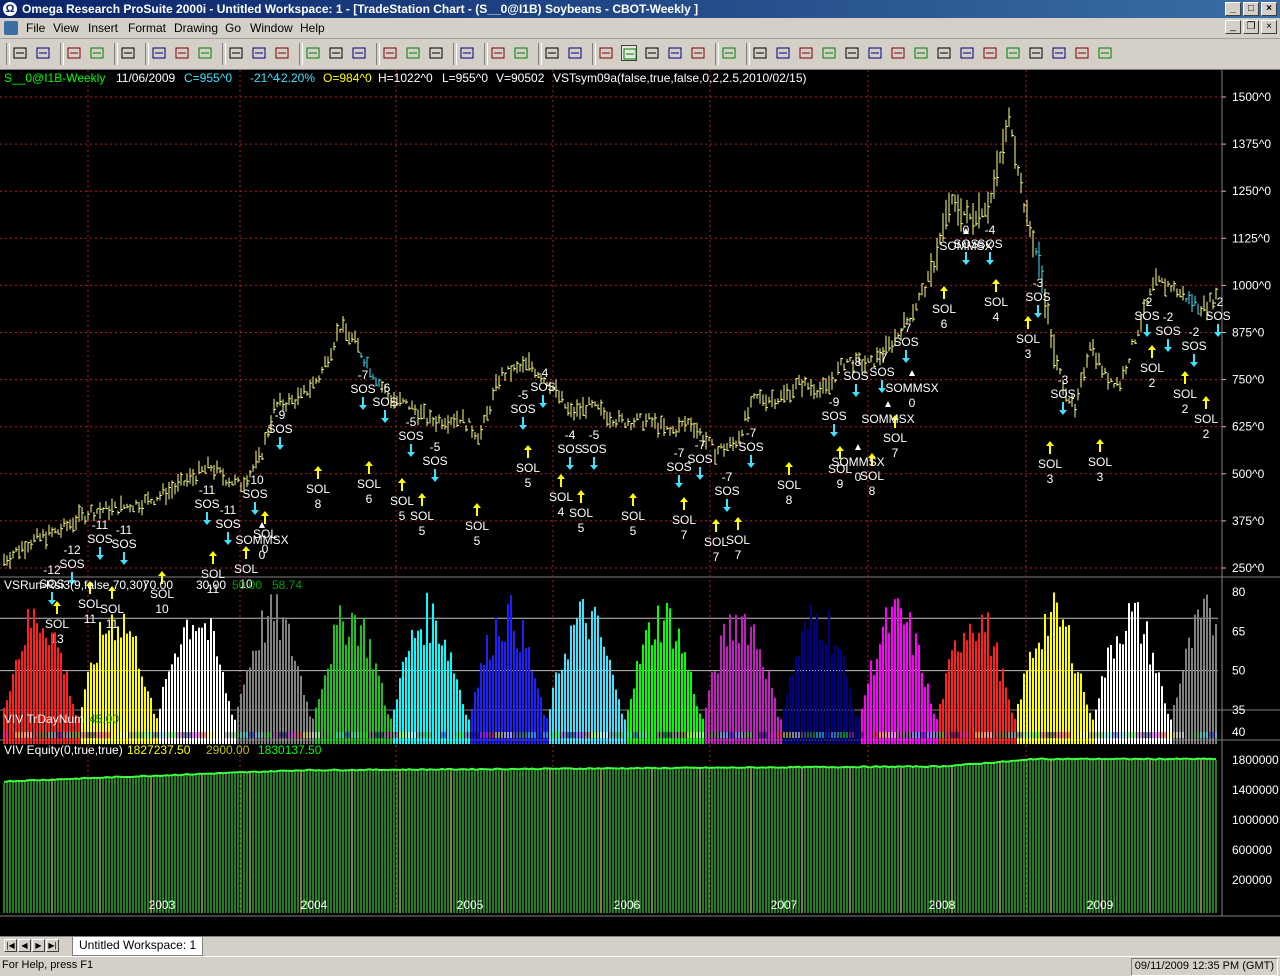 The image size is (1280, 976). What do you see at coordinates (552, 53) in the screenshot?
I see `zoom-in-icon` at bounding box center [552, 53].